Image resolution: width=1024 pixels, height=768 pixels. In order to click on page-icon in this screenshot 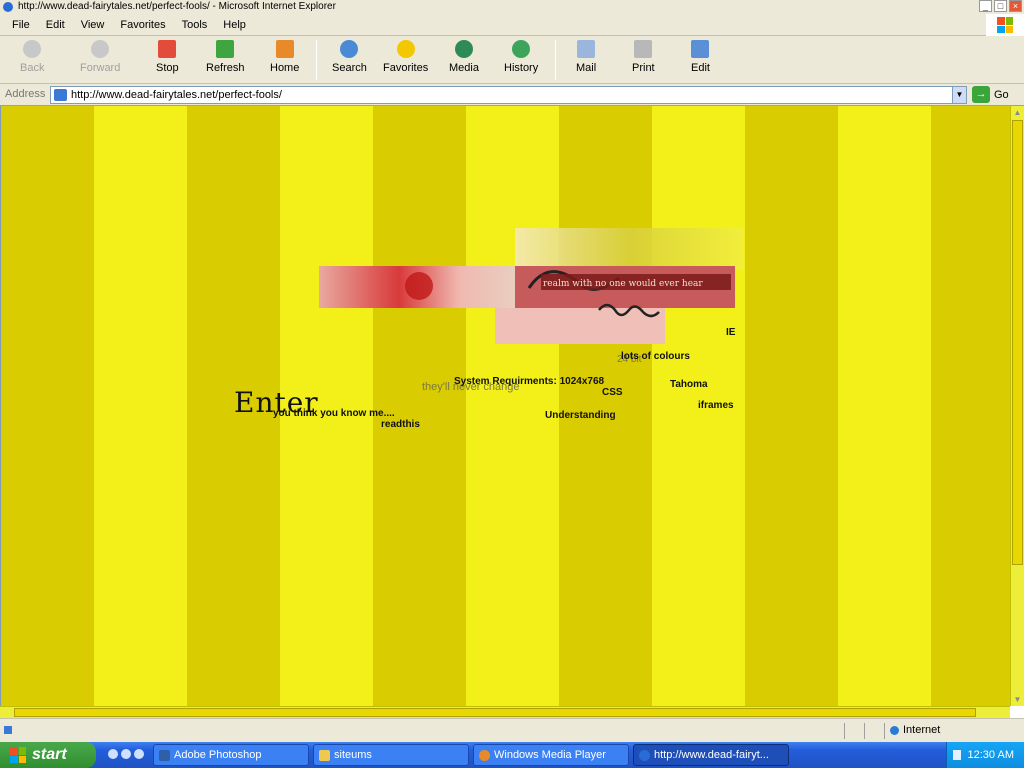, I will do `click(60, 95)`.